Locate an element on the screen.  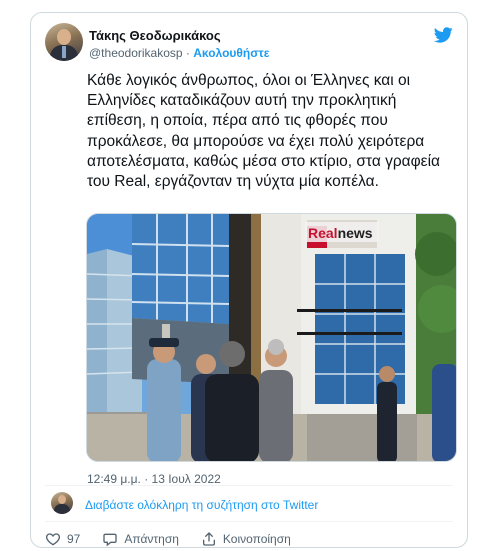
share-button: Κοινοποίηση is located at coordinates (246, 539).